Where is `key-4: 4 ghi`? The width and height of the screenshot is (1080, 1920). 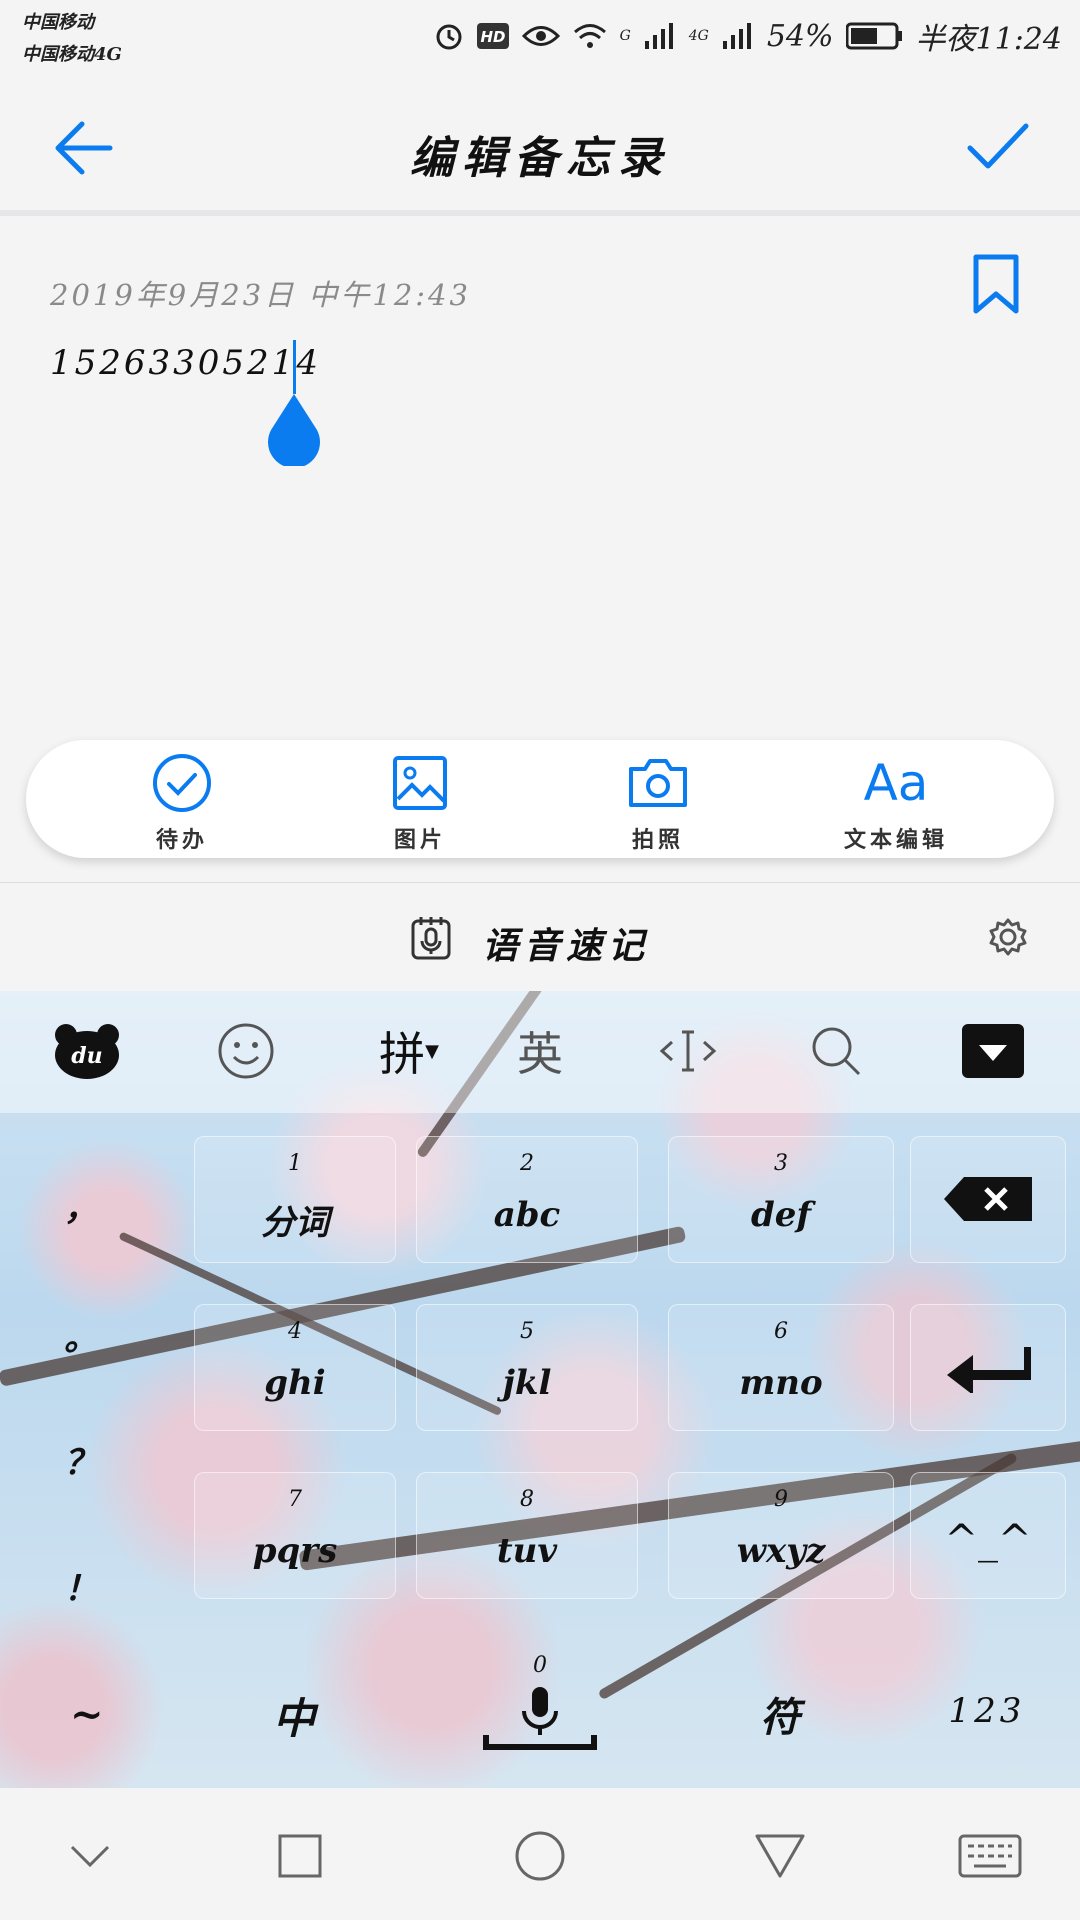
key-4: 4 ghi is located at coordinates (295, 1367).